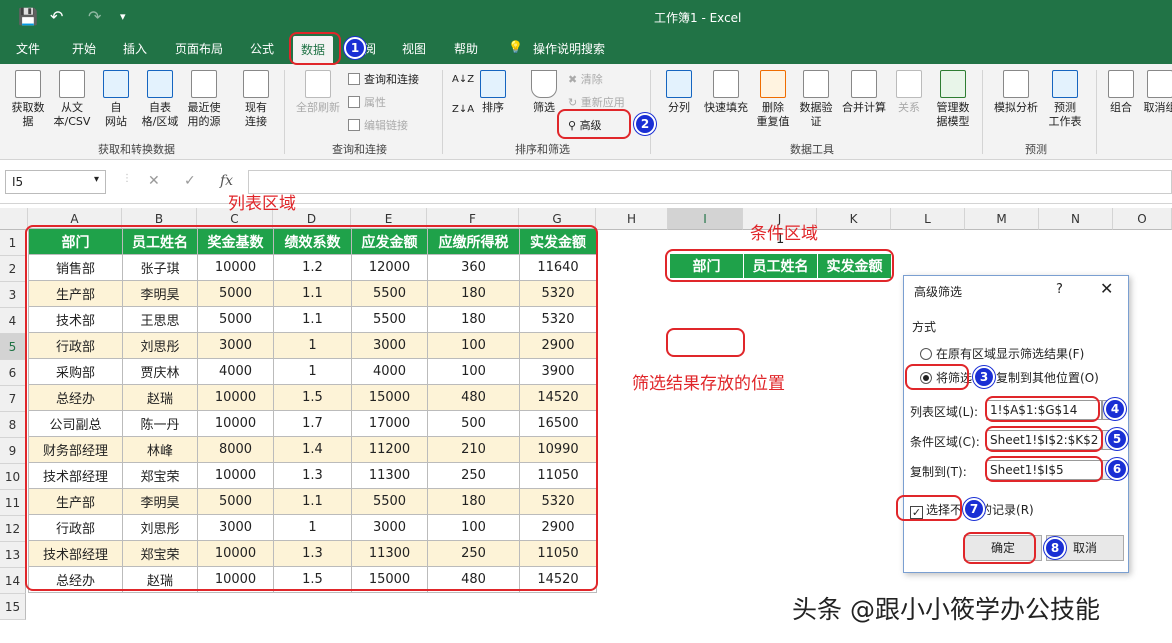 Image resolution: width=1172 pixels, height=643 pixels. What do you see at coordinates (1065, 99) in the screenshot?
I see `forecast-sheet-button: 预测 工作表` at bounding box center [1065, 99].